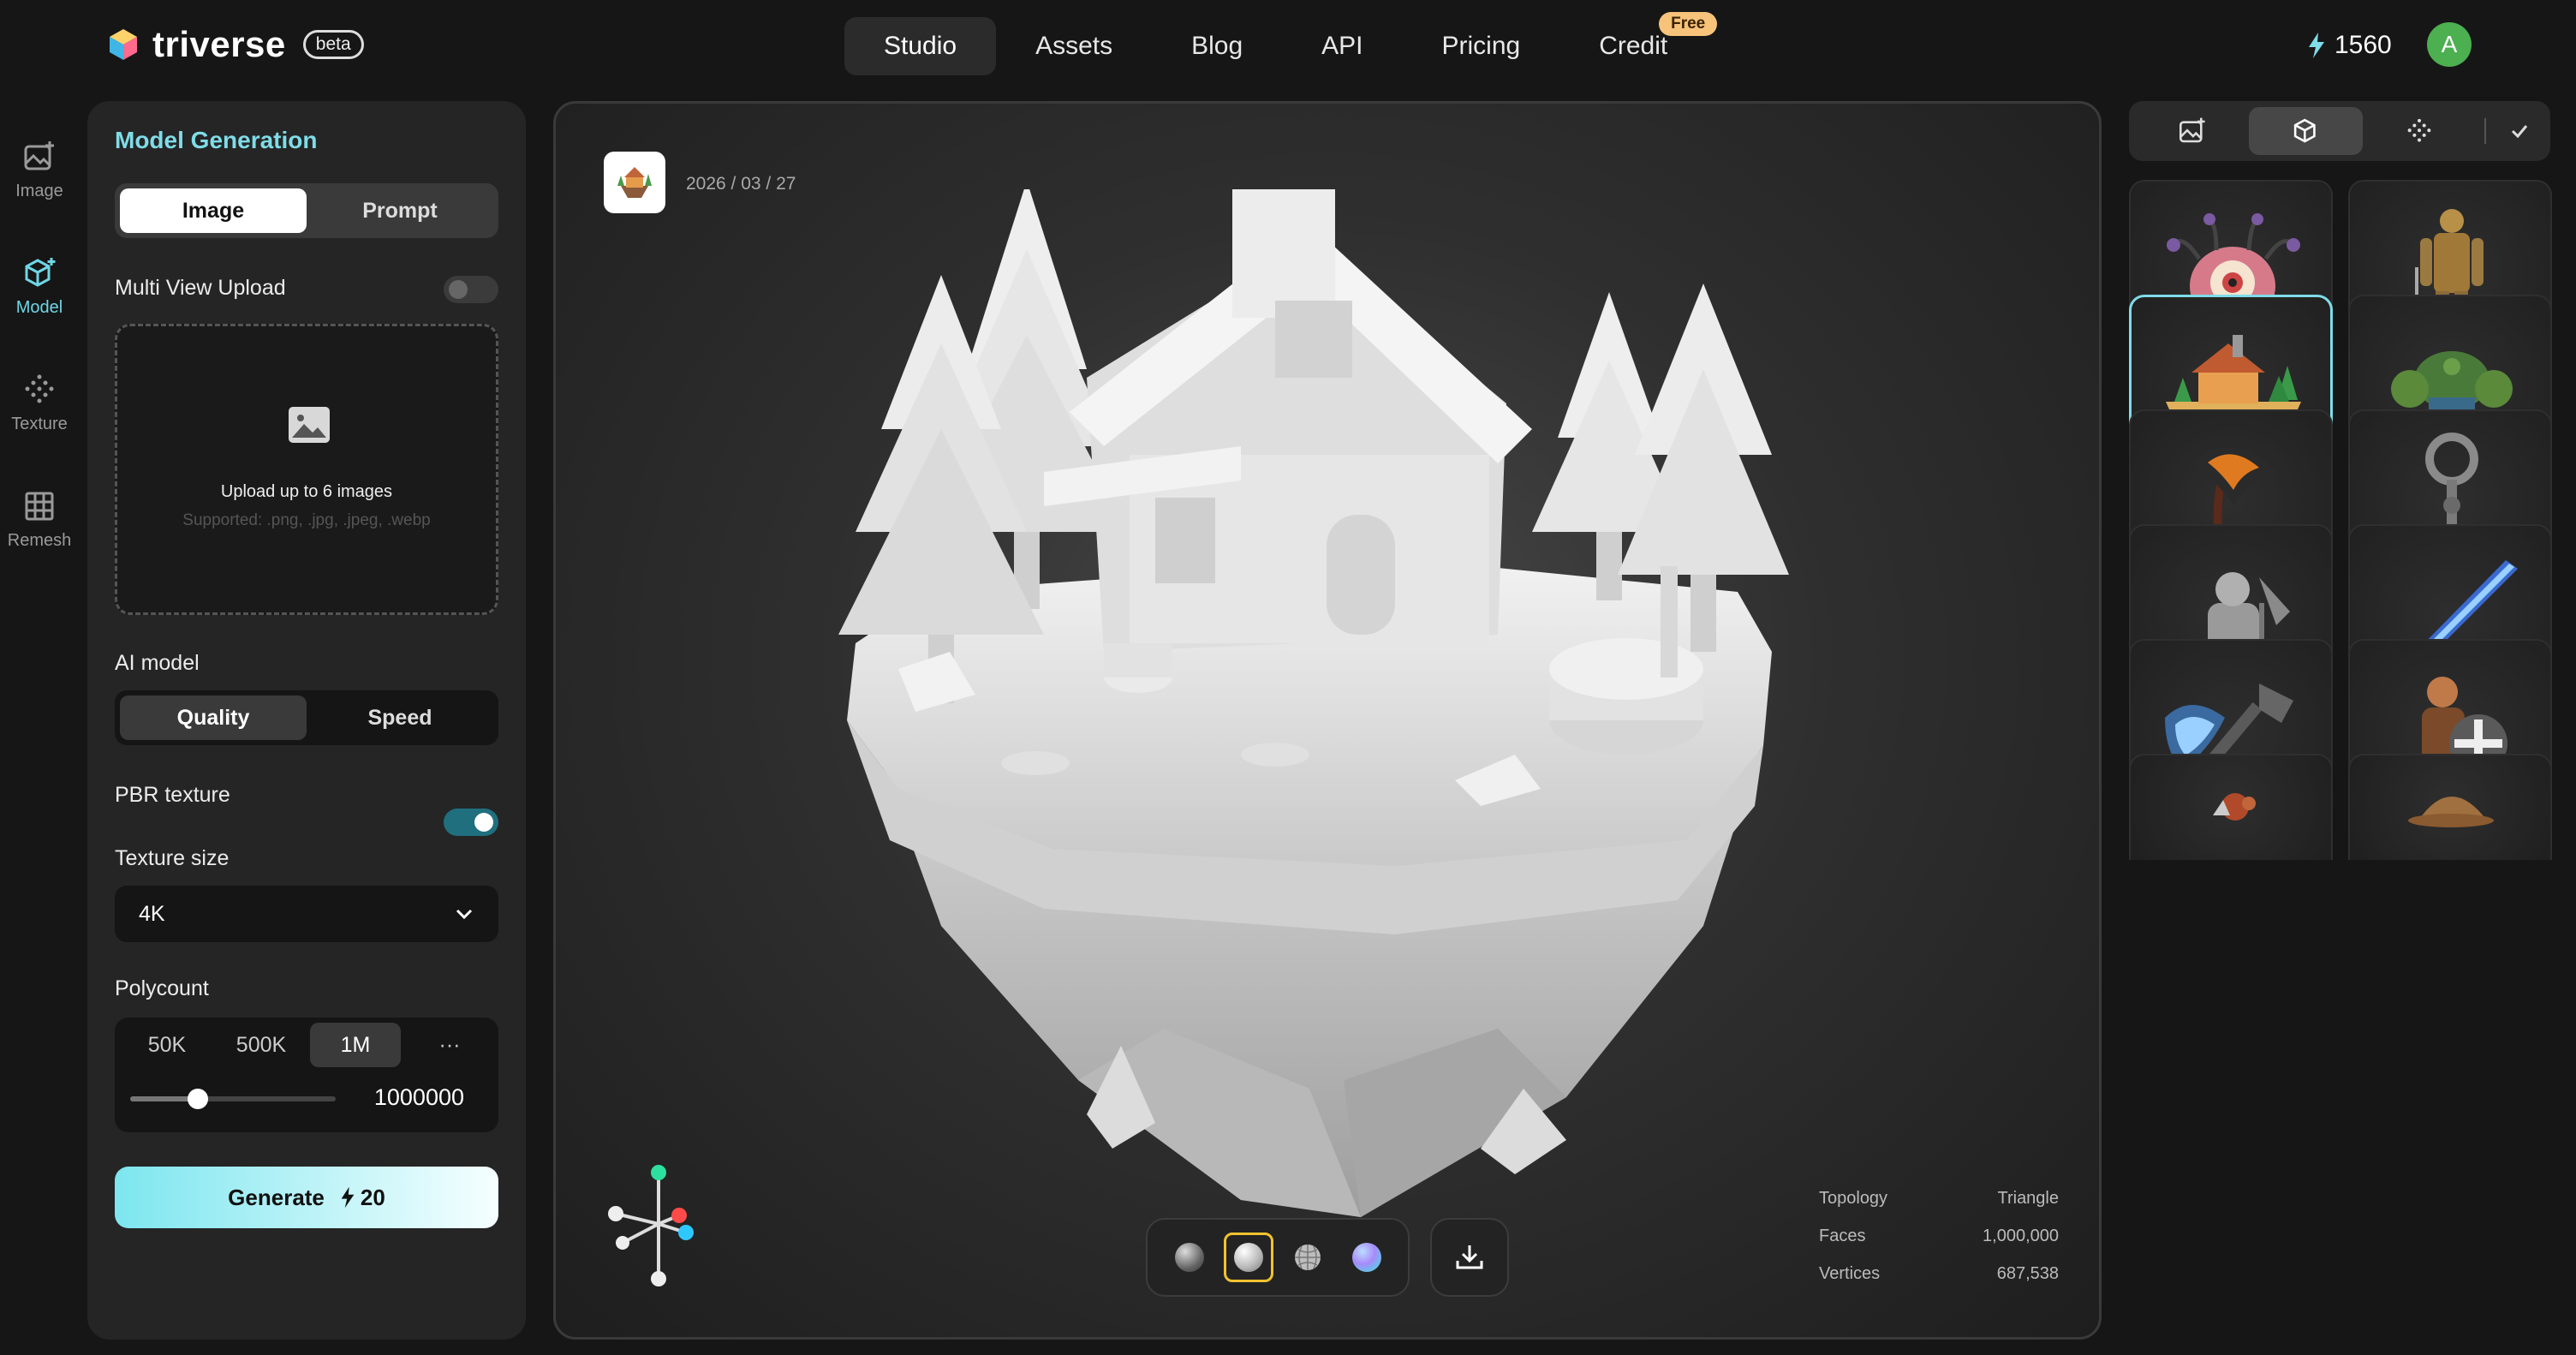 Image resolution: width=2576 pixels, height=1355 pixels. I want to click on download-icon, so click(1469, 1257).